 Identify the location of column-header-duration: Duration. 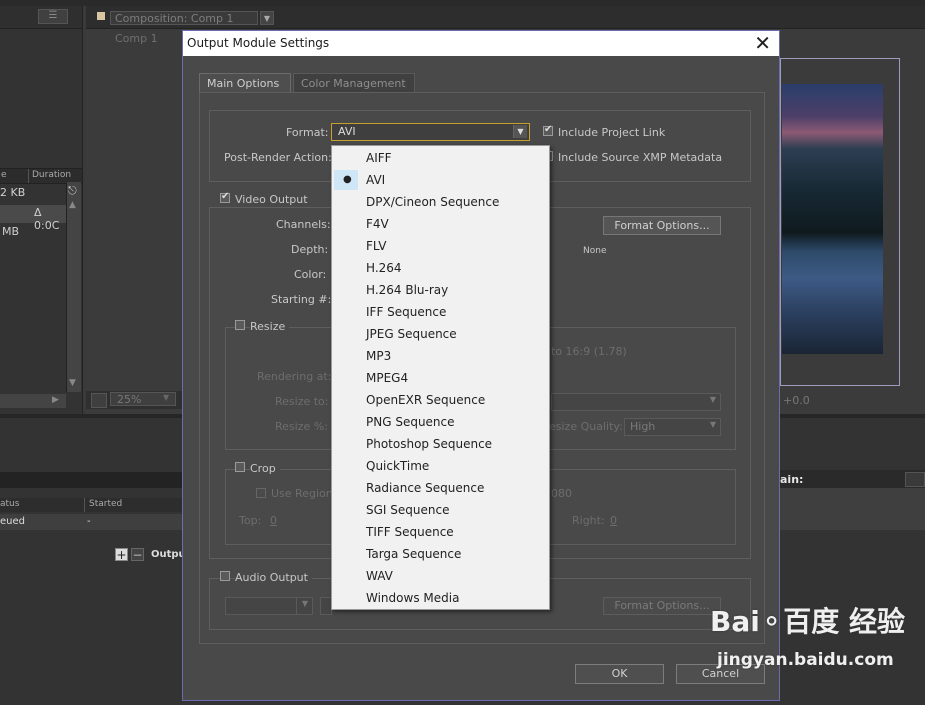
(51, 175).